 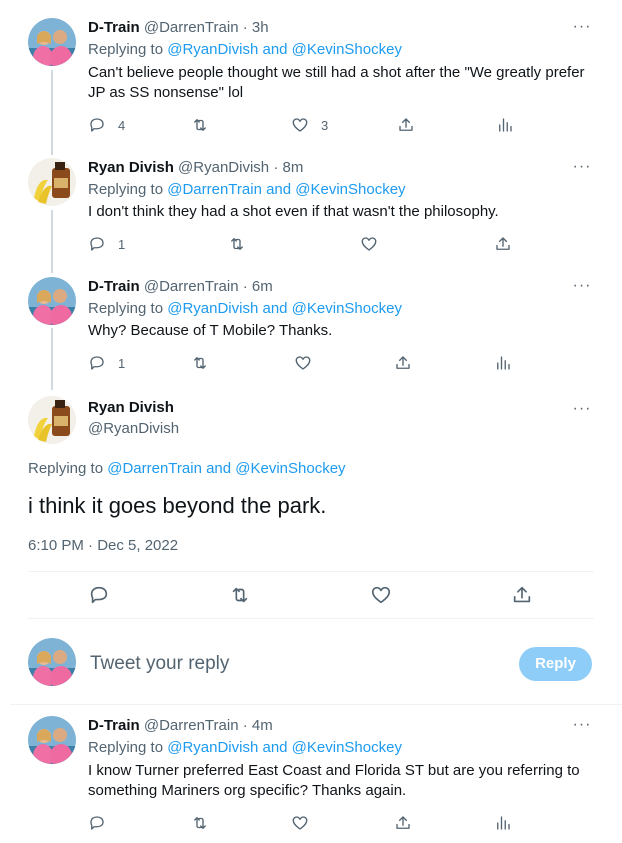 I want to click on like-count: 3, so click(x=325, y=125).